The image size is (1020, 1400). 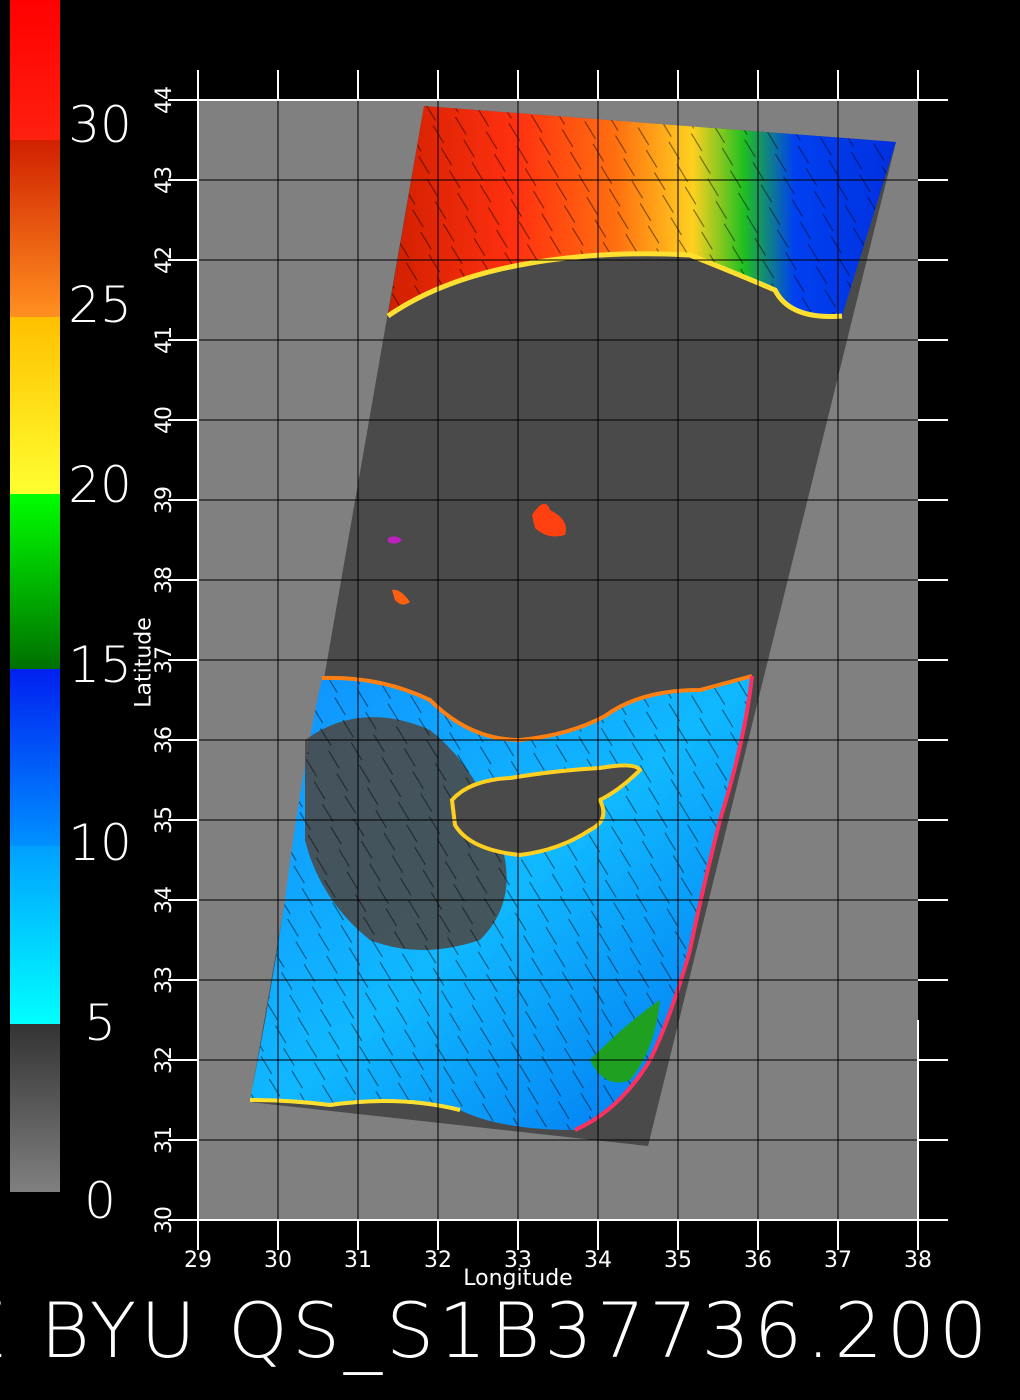 What do you see at coordinates (918, 1260) in the screenshot?
I see `lon-tick-38: 38` at bounding box center [918, 1260].